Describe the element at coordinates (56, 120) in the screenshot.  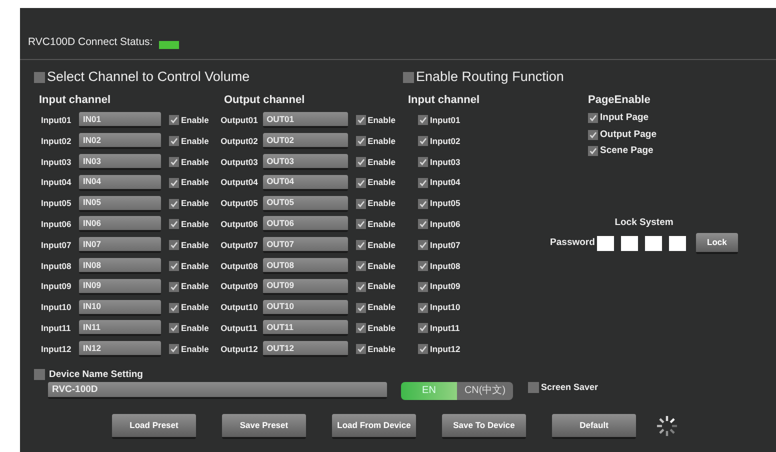
I see `channel-label: Input01` at that location.